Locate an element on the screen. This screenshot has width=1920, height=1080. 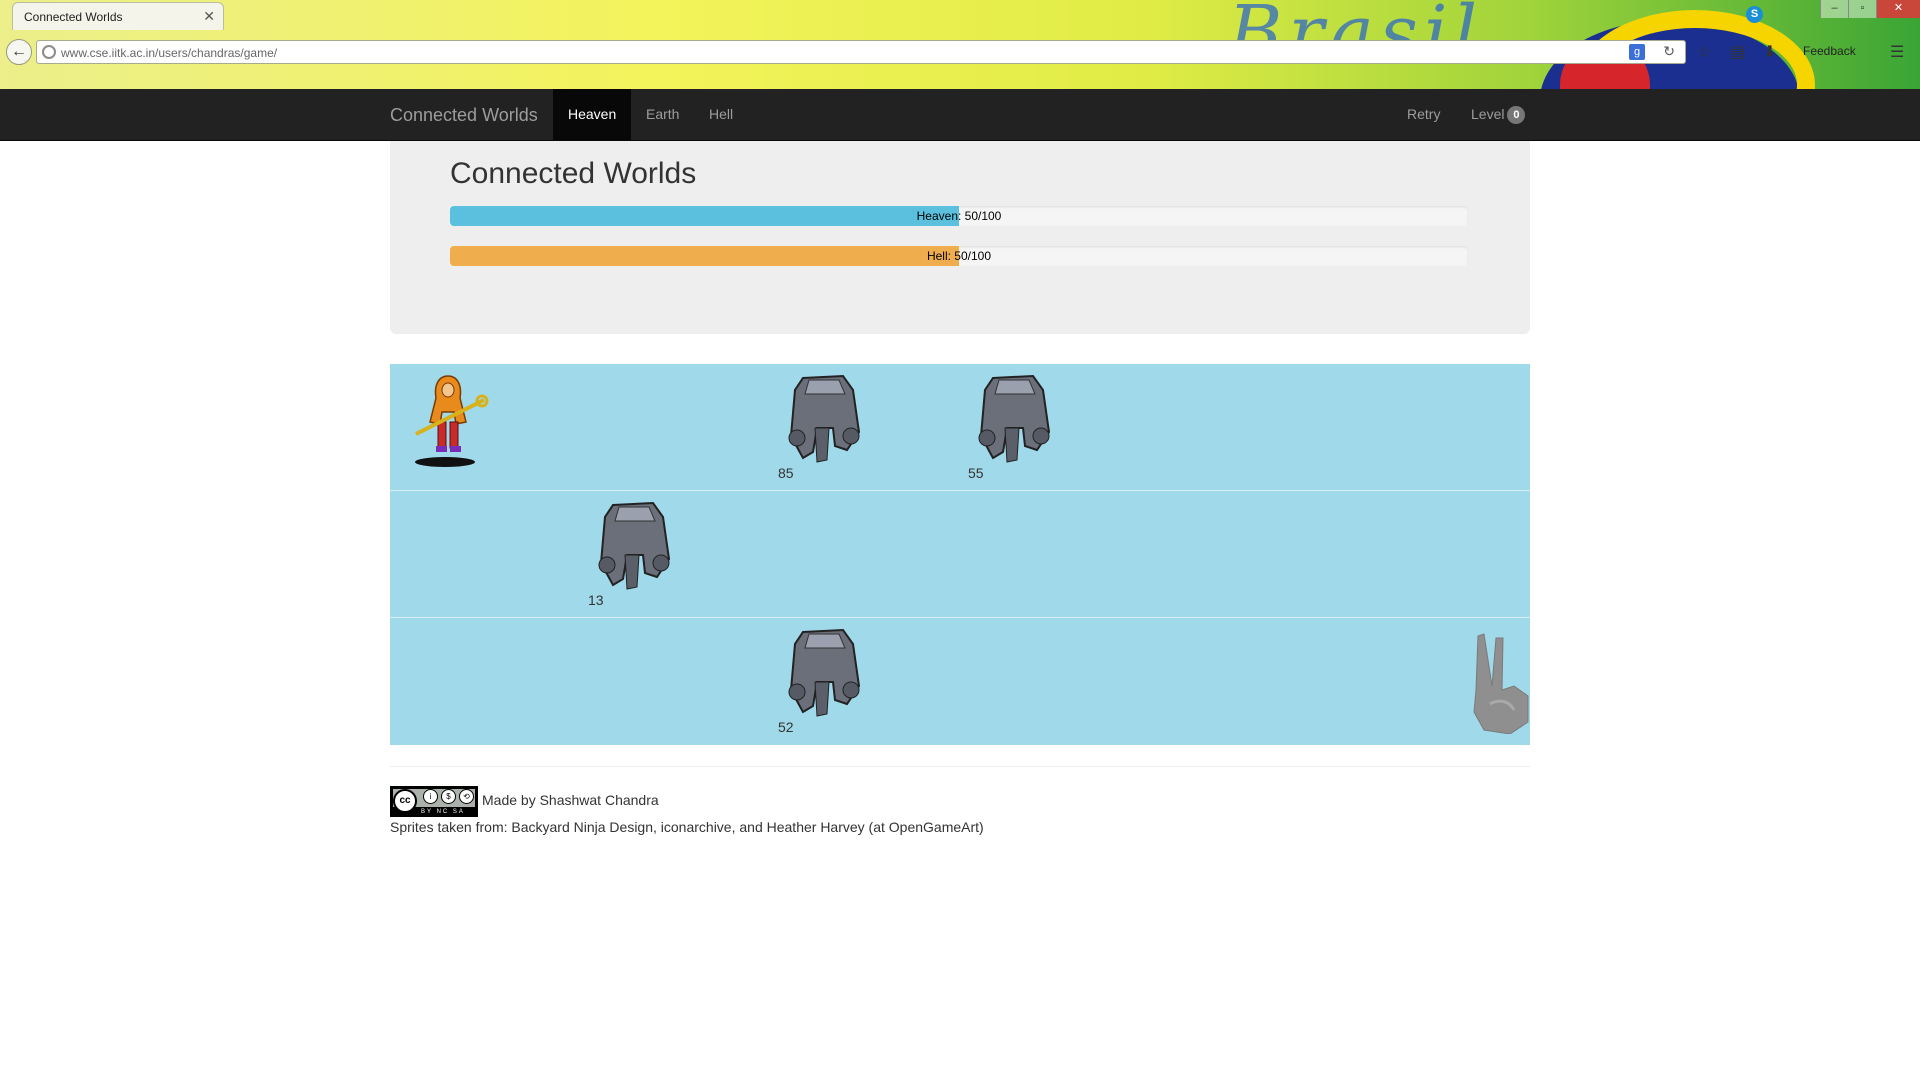
close-window-button: ✕ is located at coordinates (1898, 9).